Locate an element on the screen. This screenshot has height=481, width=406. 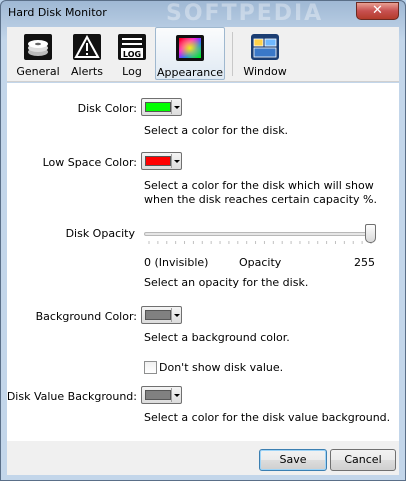
toolbar: General Alerts LOG Log Appearance Window is located at coordinates (203, 54).